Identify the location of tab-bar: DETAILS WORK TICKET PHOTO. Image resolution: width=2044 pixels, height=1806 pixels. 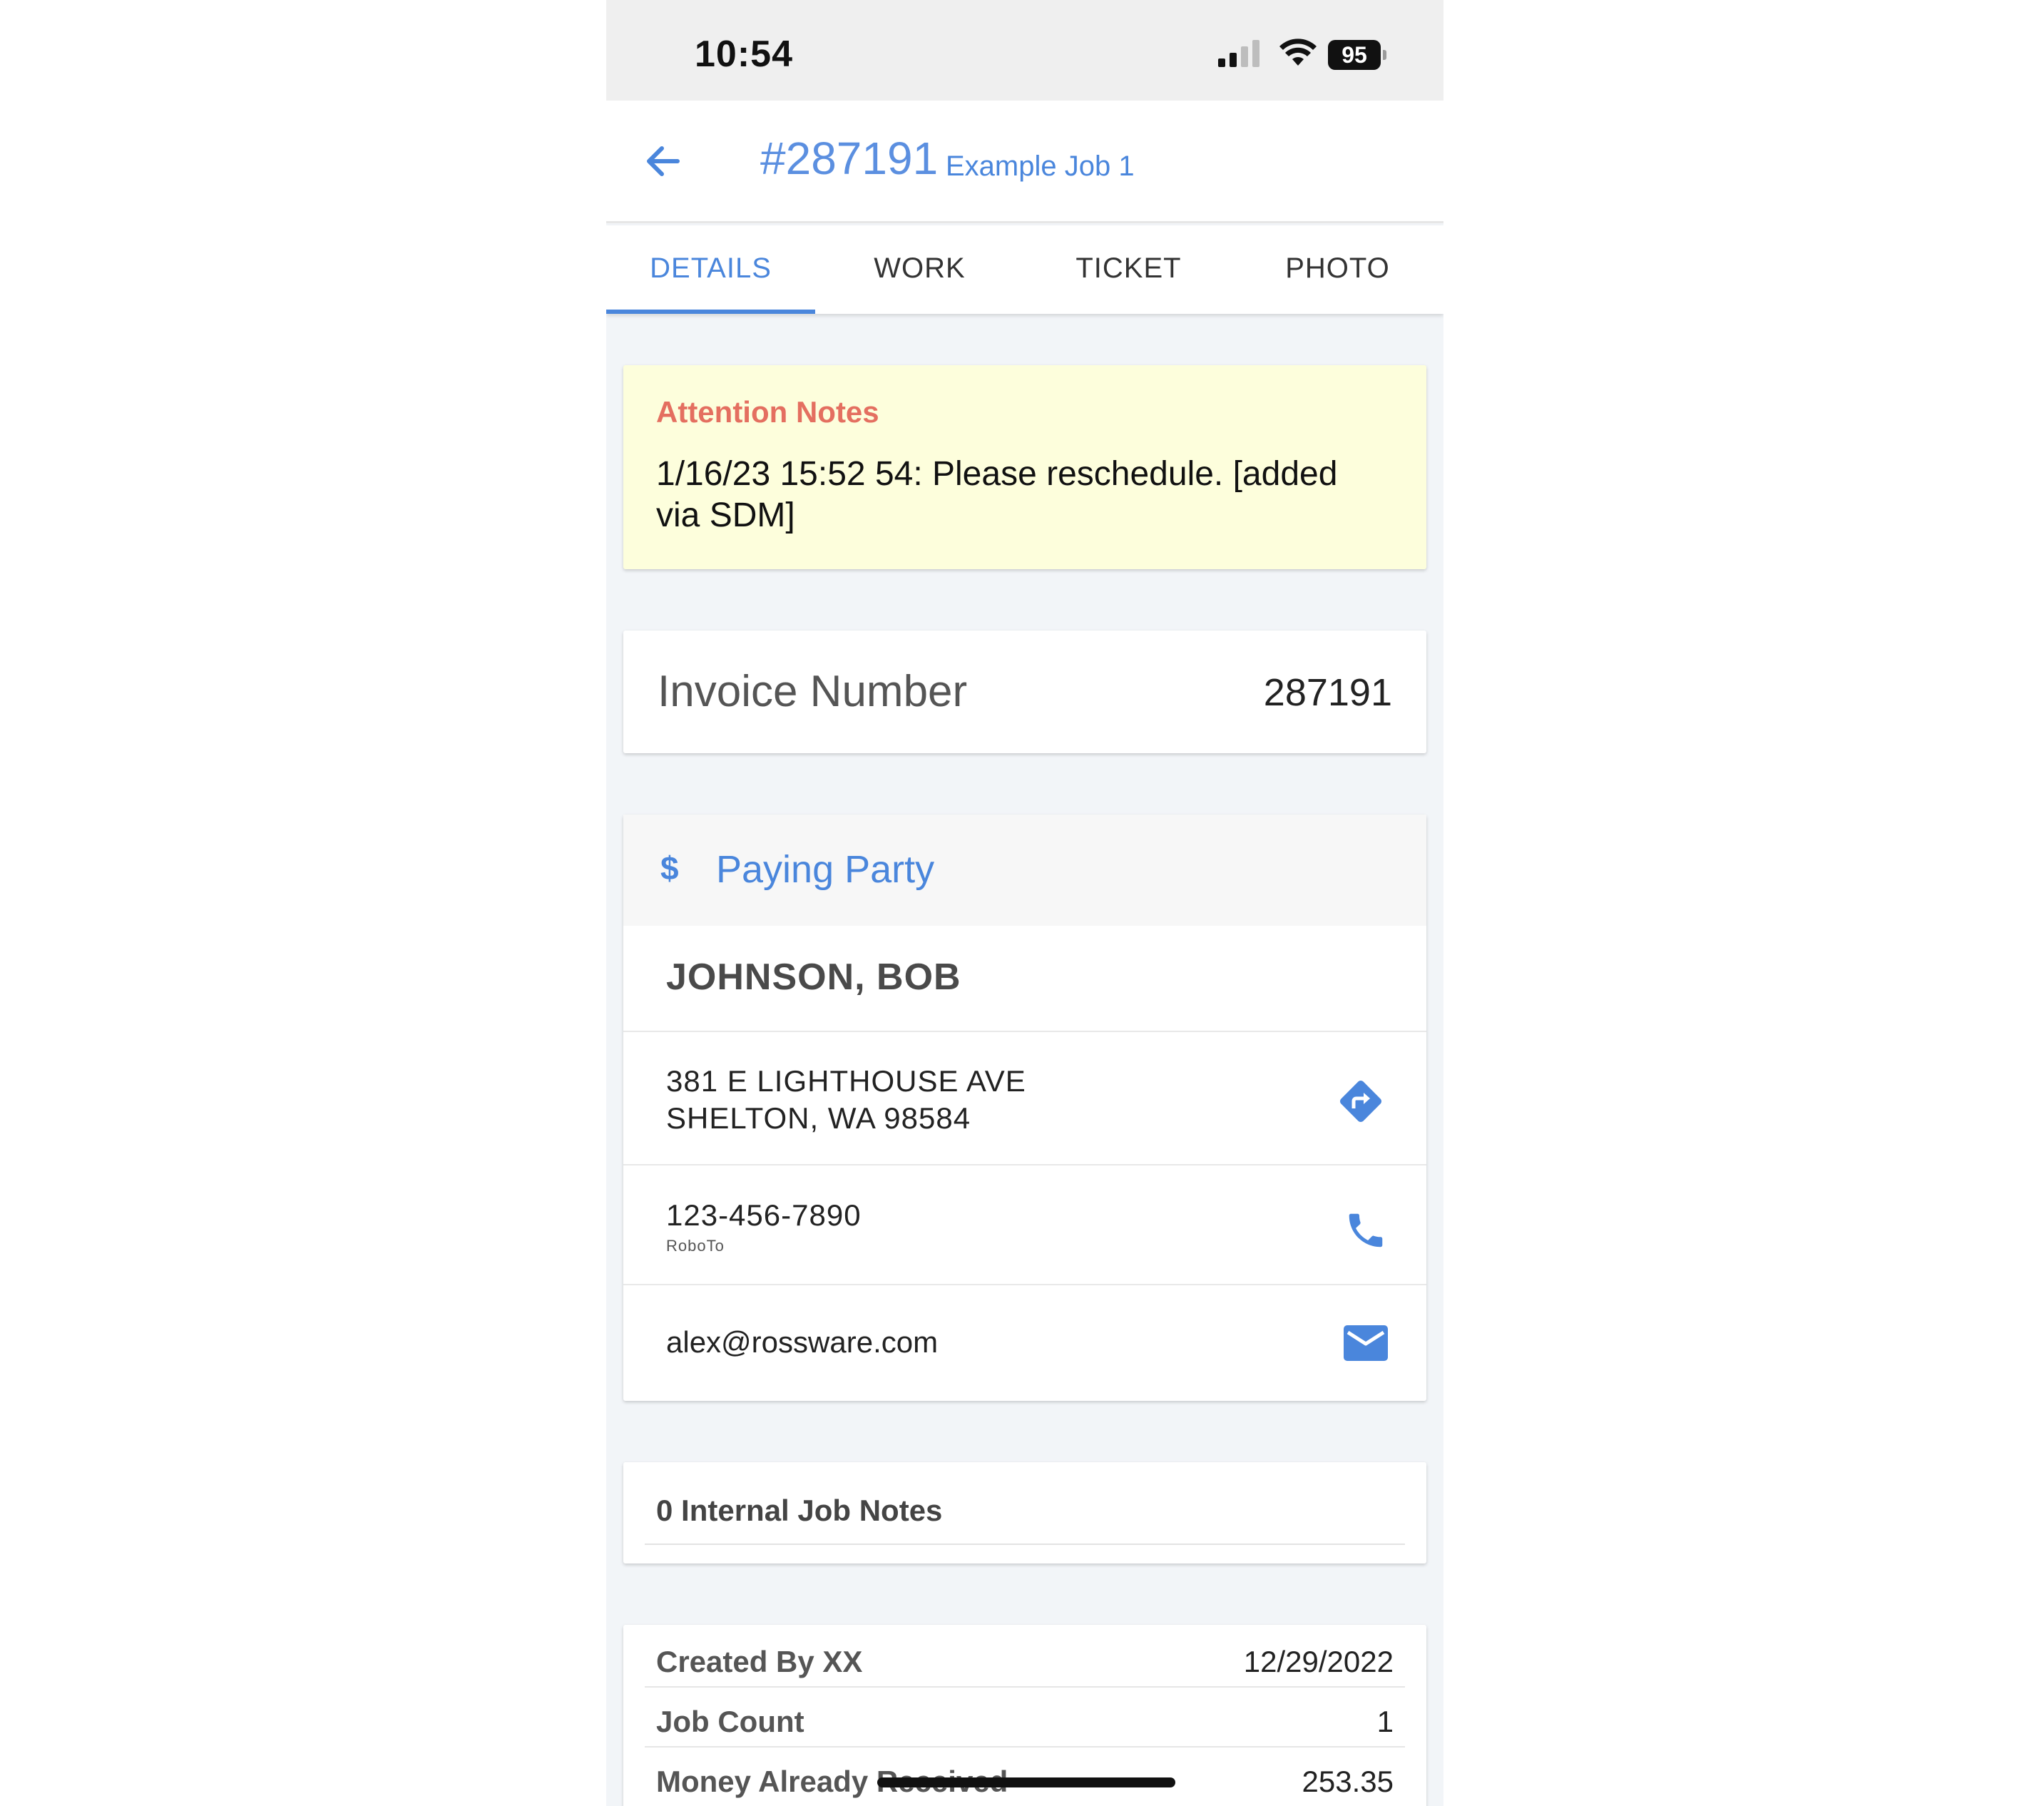
(1024, 269).